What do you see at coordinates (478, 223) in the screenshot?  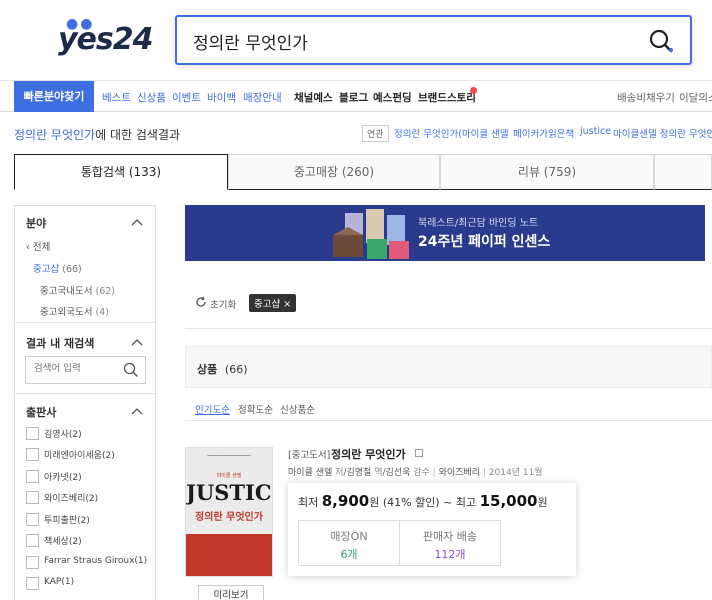 I see `banner-line-1: 북레스트/최근담 바인딩 노트` at bounding box center [478, 223].